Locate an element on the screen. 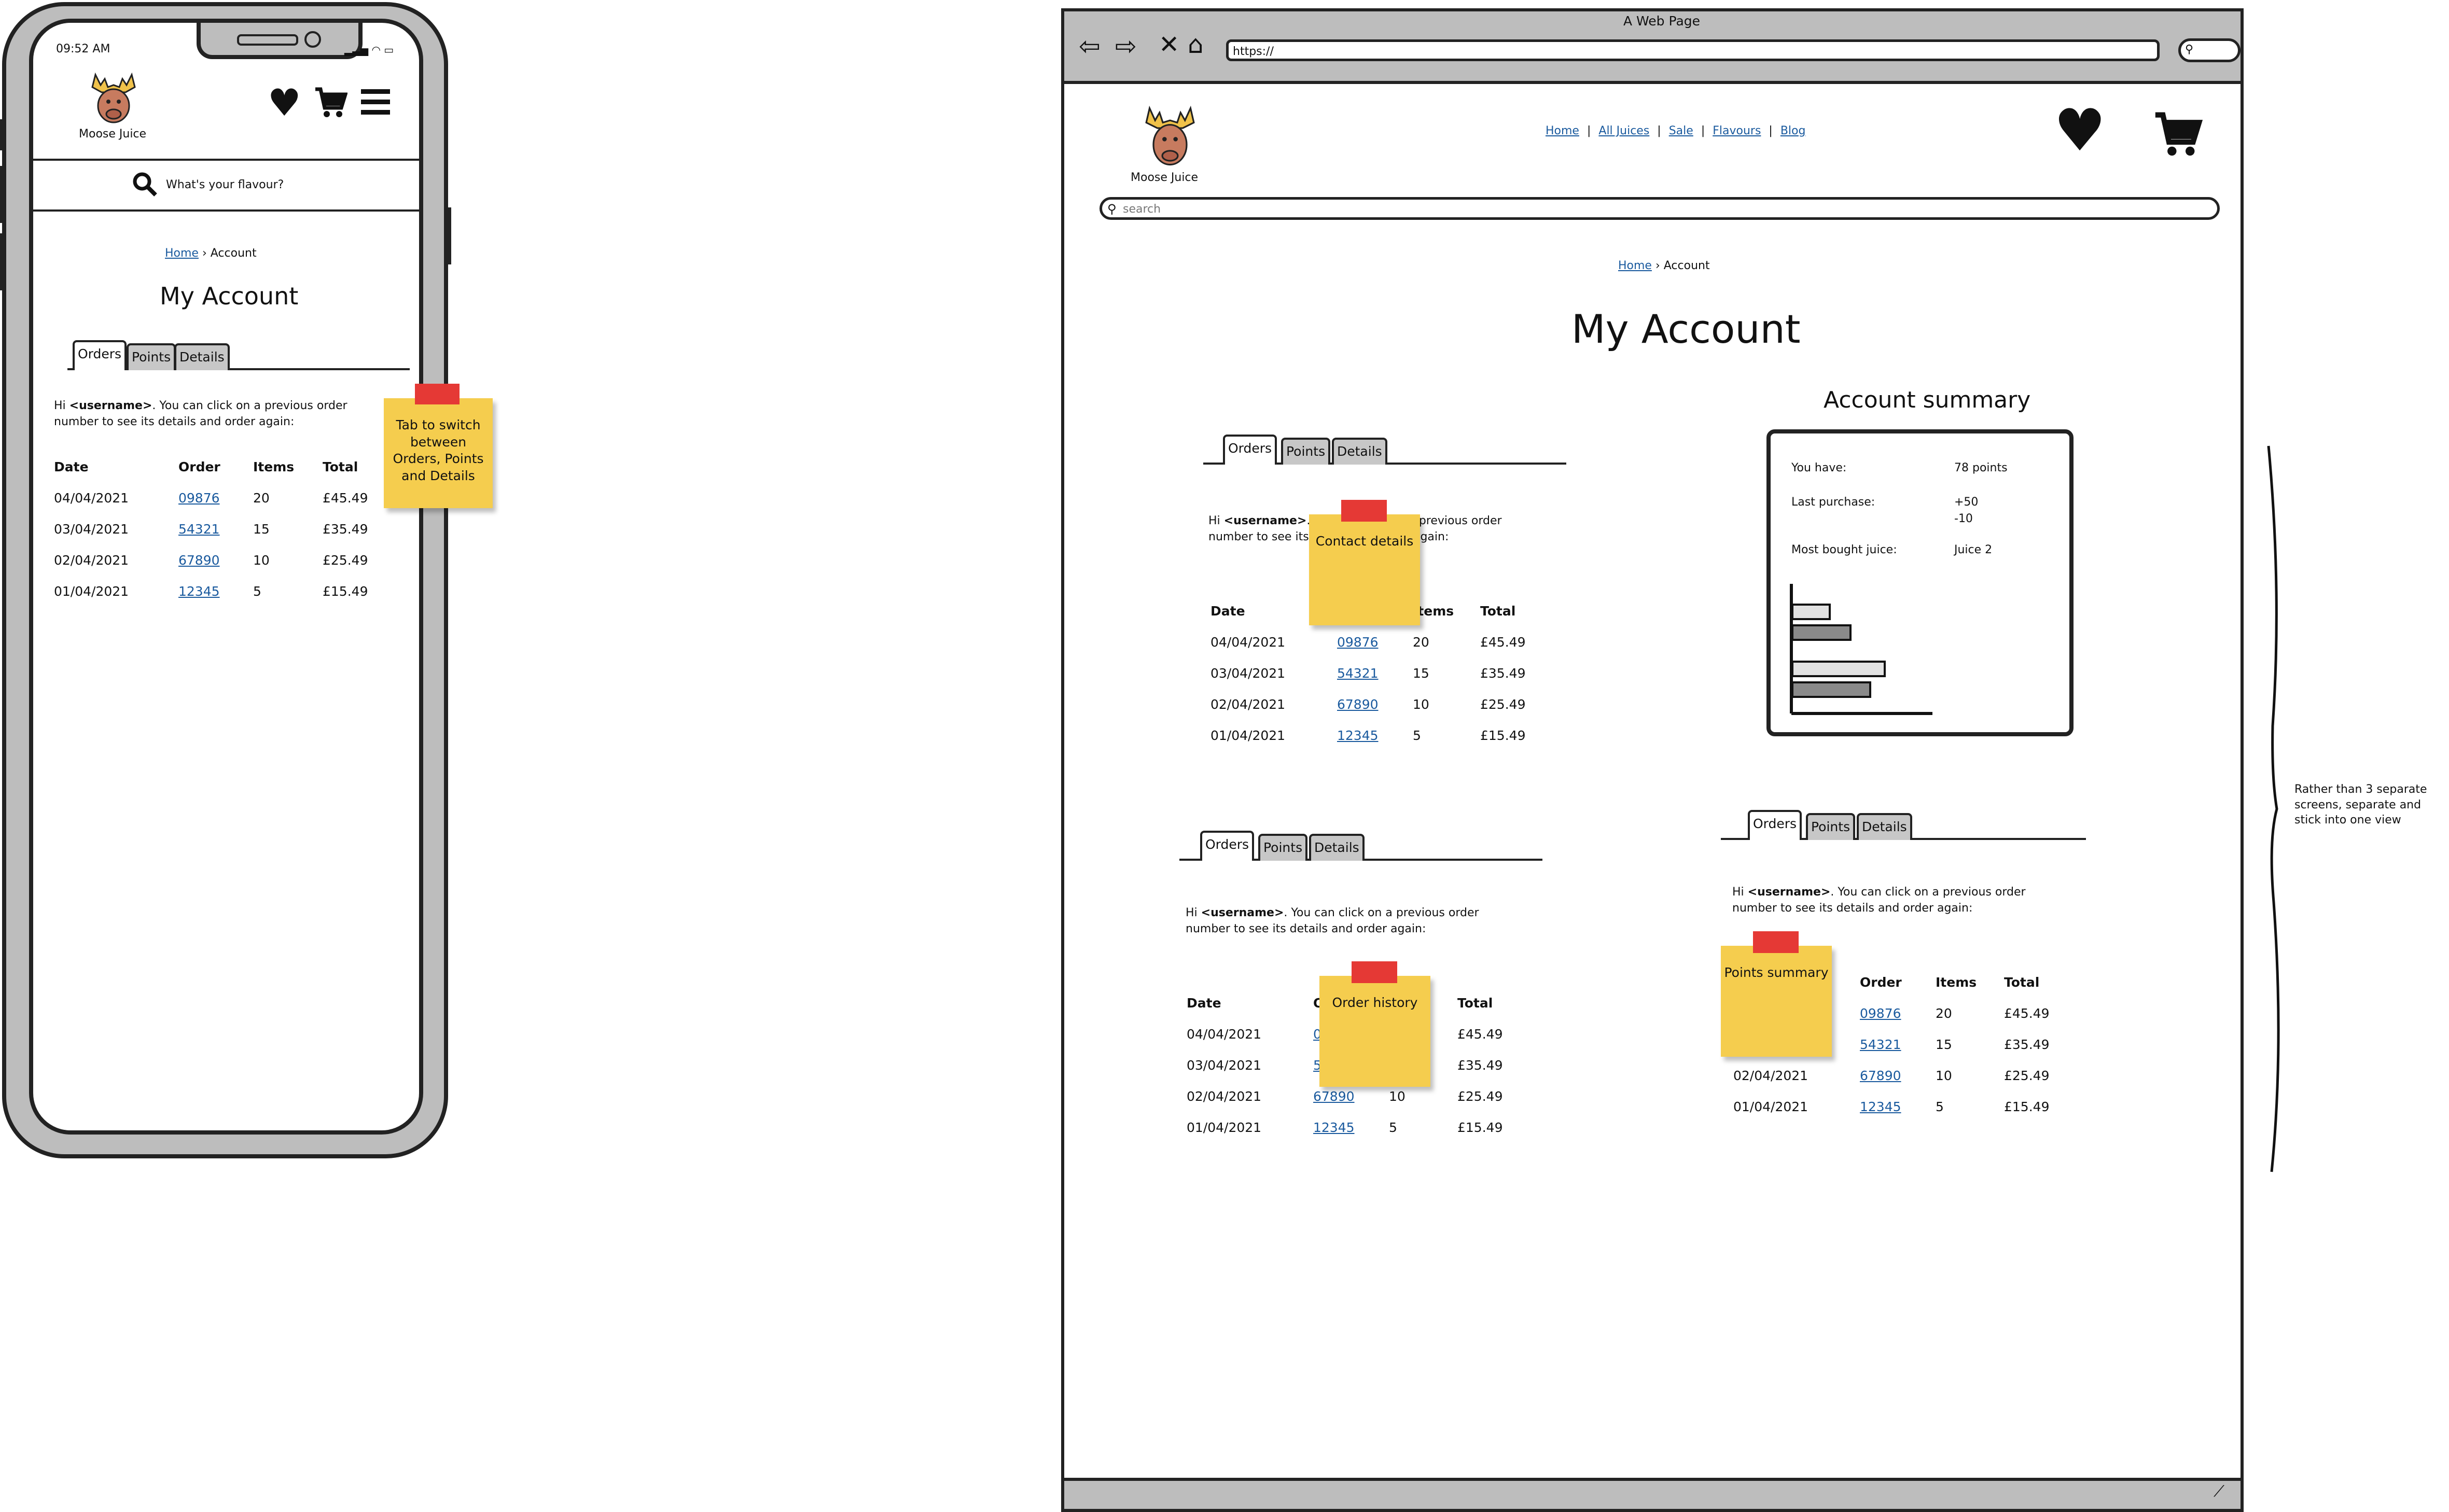 Image resolution: width=2449 pixels, height=1512 pixels. back-icon: ⇦ is located at coordinates (1090, 46).